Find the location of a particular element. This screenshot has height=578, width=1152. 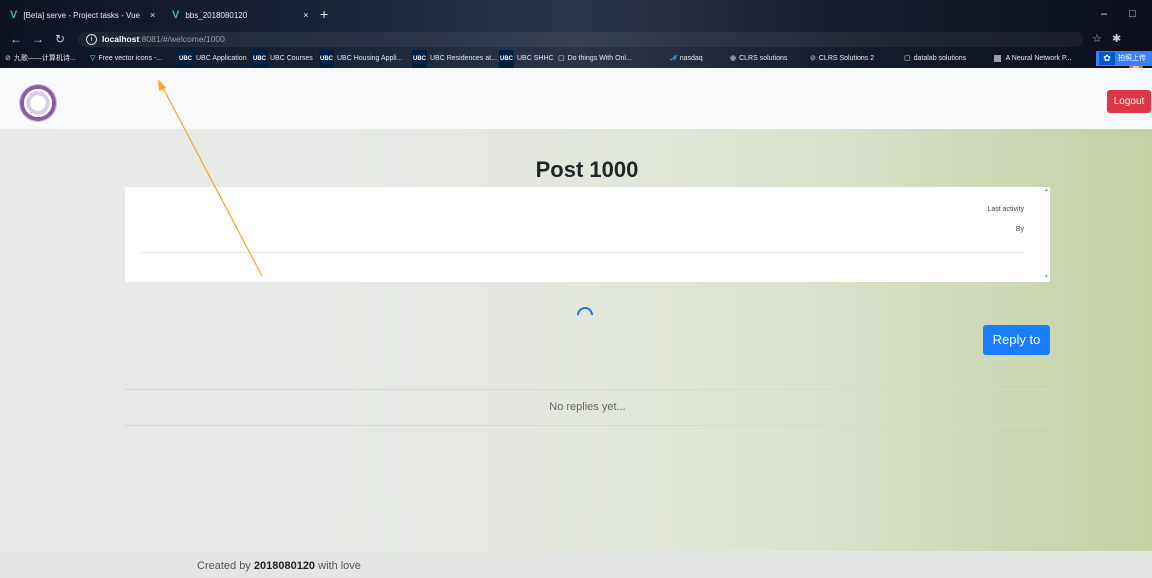

arrow-line is located at coordinates (212, 181).